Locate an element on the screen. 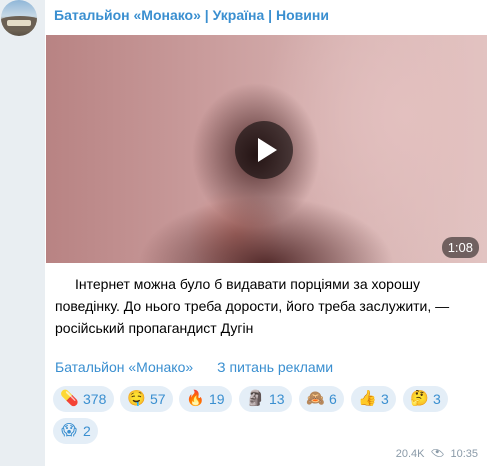 The height and width of the screenshot is (466, 488). reaction-thinking-button: 🤔 3 is located at coordinates (425, 399).